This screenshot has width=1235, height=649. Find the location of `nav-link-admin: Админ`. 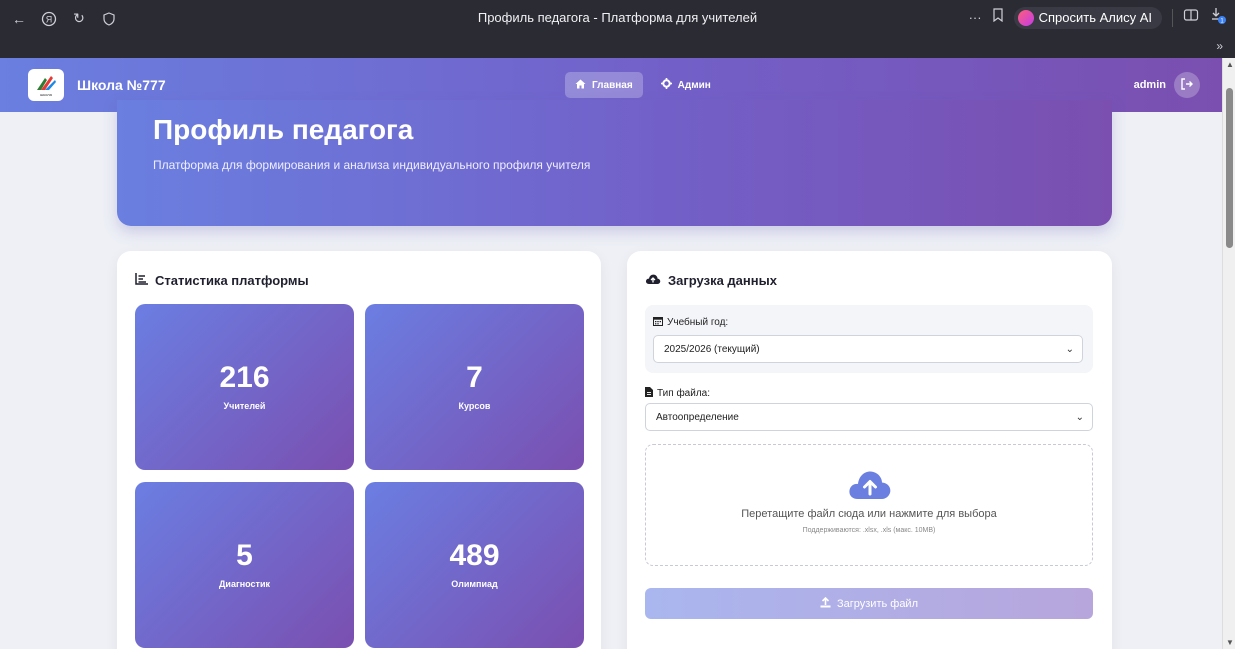

nav-link-admin: Админ is located at coordinates (686, 85).